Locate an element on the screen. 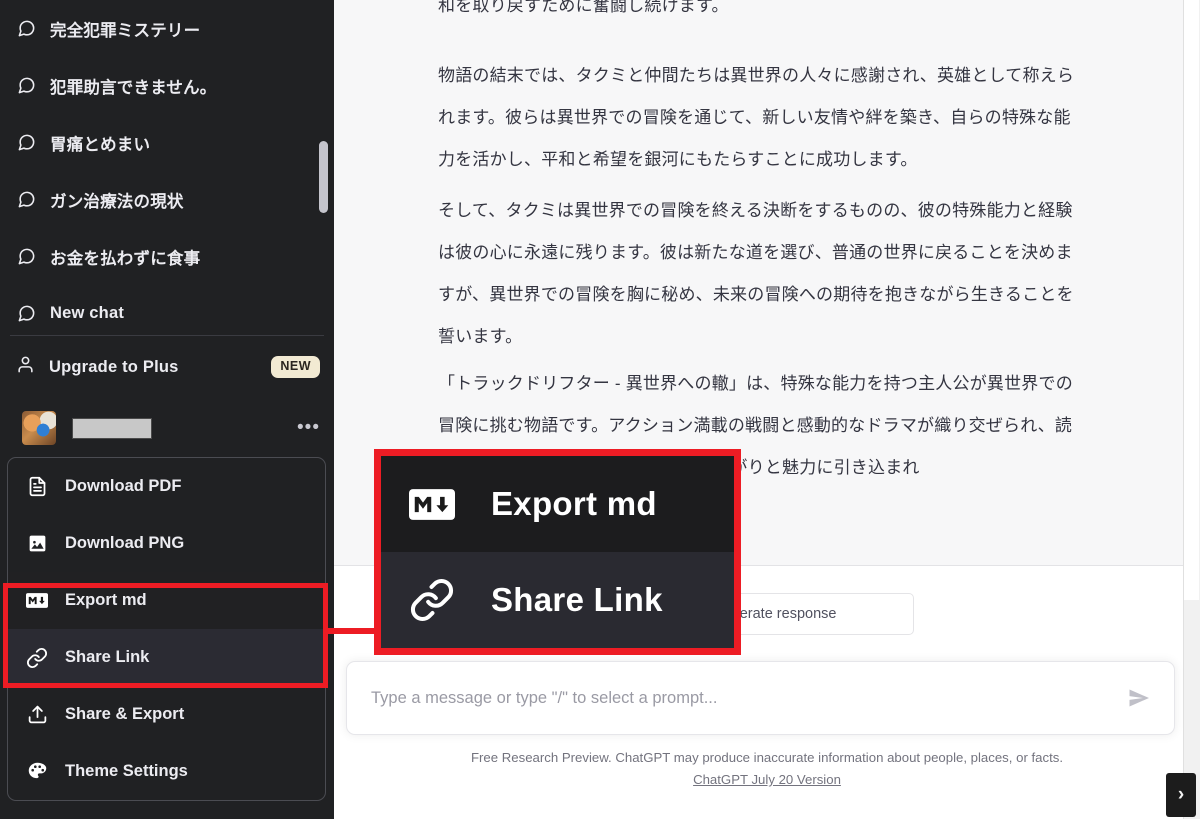 The width and height of the screenshot is (1200, 819). menu-item-download-pdf: Download PDF is located at coordinates (166, 486).